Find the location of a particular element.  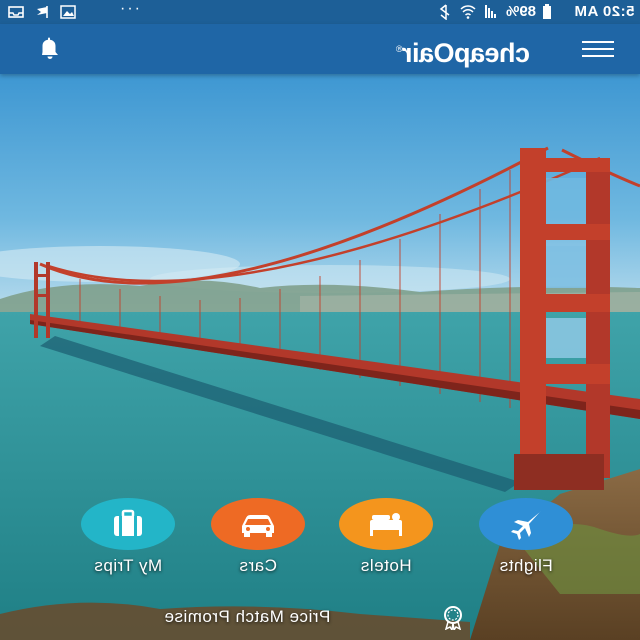

battery-icon is located at coordinates (547, 11).